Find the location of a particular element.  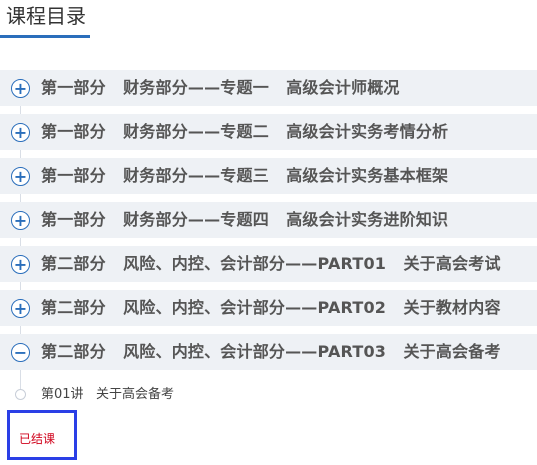

chapter-row-7: − 第二部分 风险、内控、会计部分——PART03 关于高会备考 is located at coordinates (268, 352).